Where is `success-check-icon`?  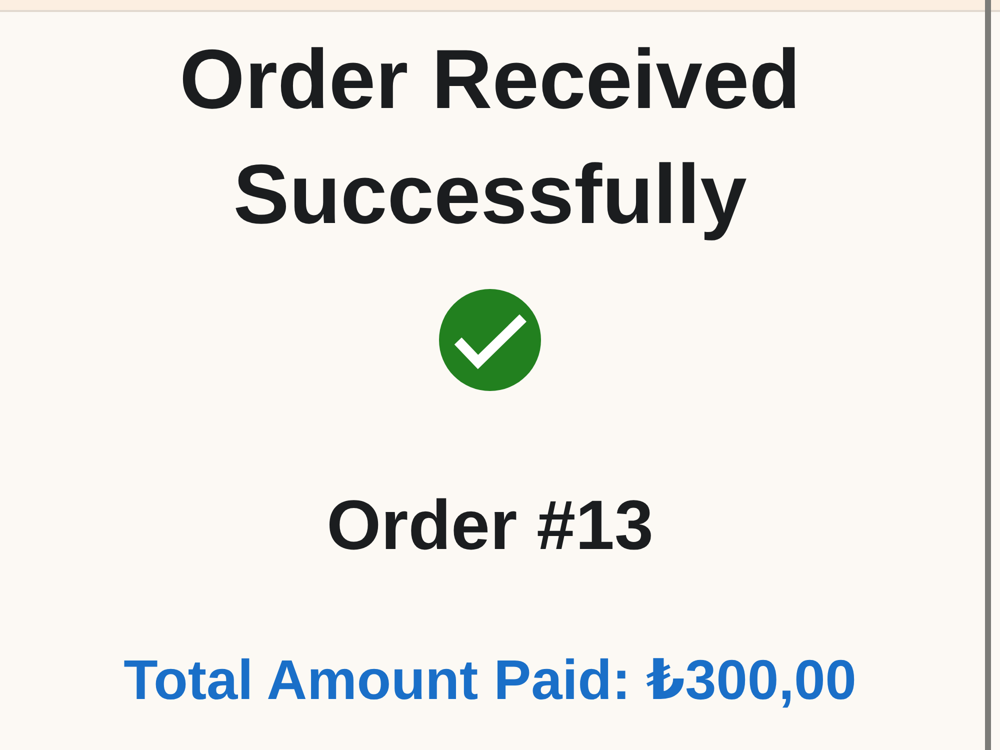 success-check-icon is located at coordinates (490, 340).